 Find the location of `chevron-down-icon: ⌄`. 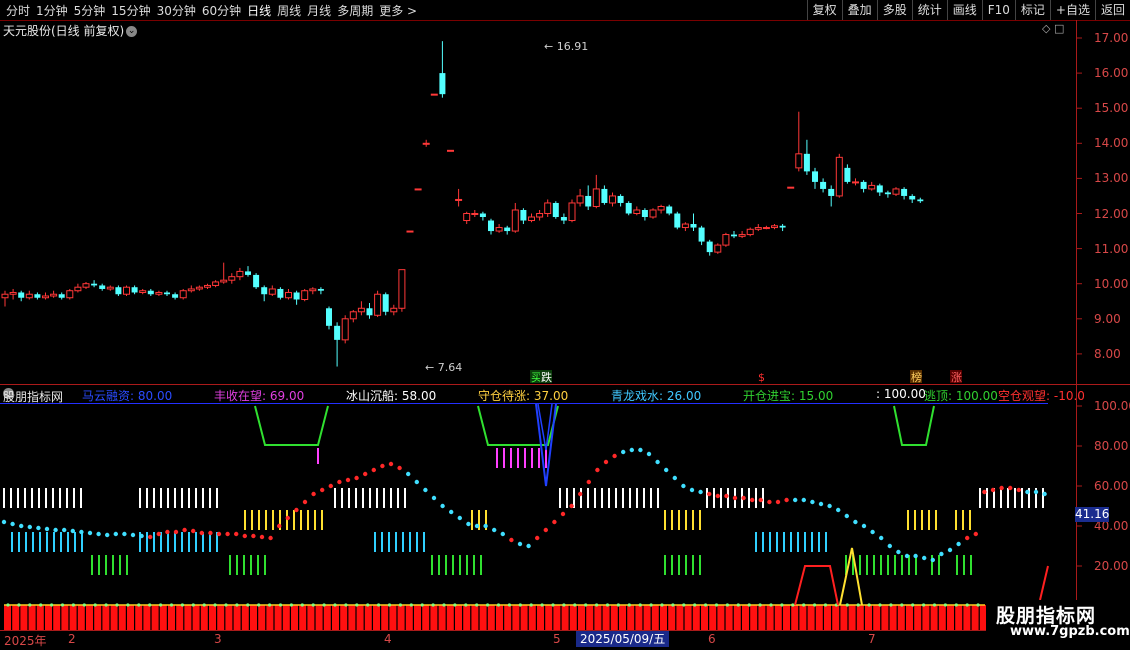

chevron-down-icon: ⌄ is located at coordinates (132, 31).